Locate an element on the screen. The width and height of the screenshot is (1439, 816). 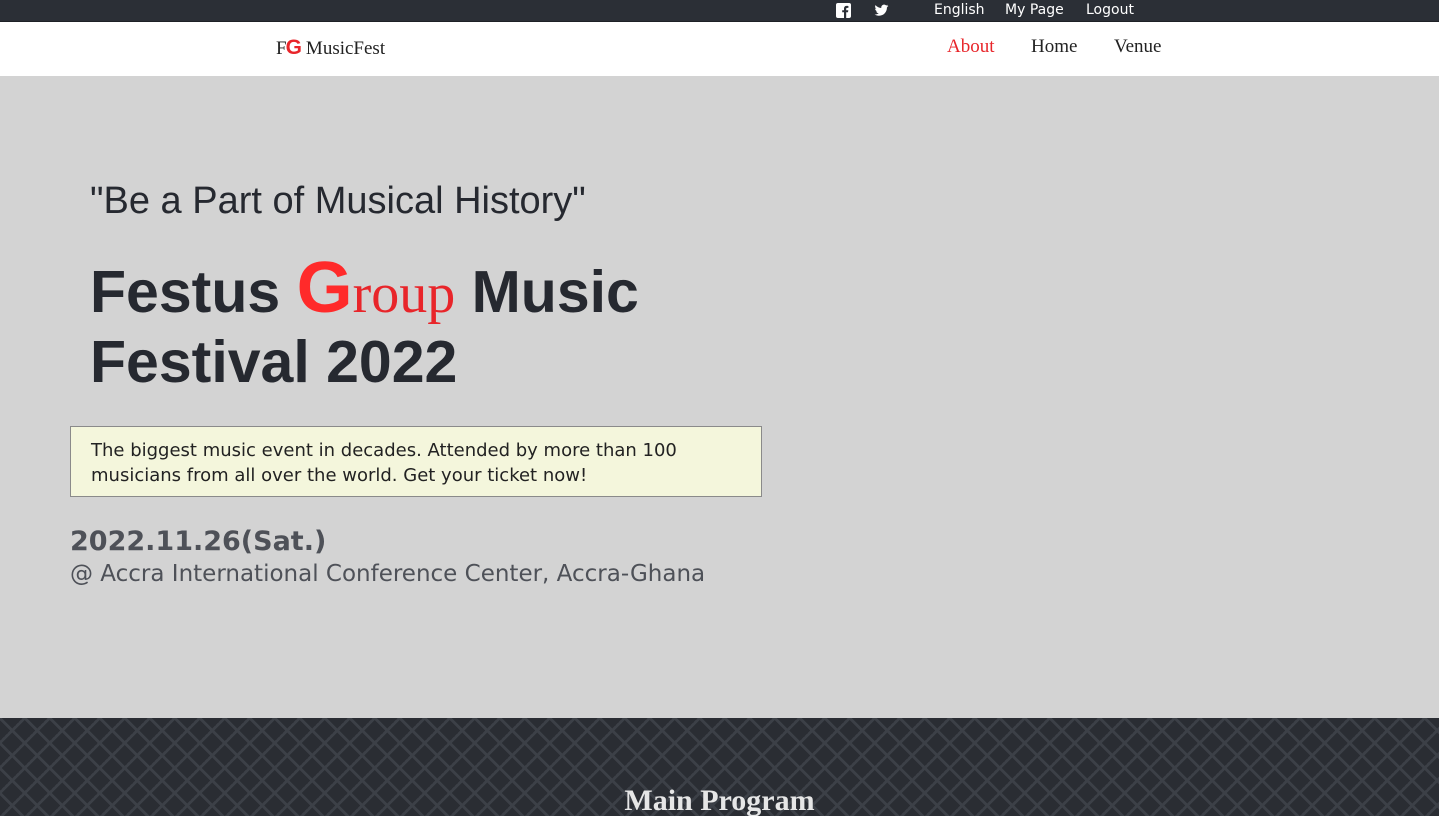
event-date: 2022.11.26(Sat.) is located at coordinates (198, 541).